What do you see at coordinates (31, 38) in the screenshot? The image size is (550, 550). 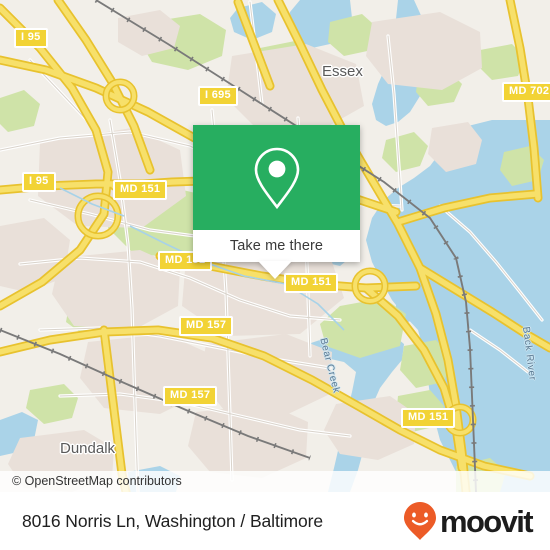 I see `road-shield-i95-north: I 95` at bounding box center [31, 38].